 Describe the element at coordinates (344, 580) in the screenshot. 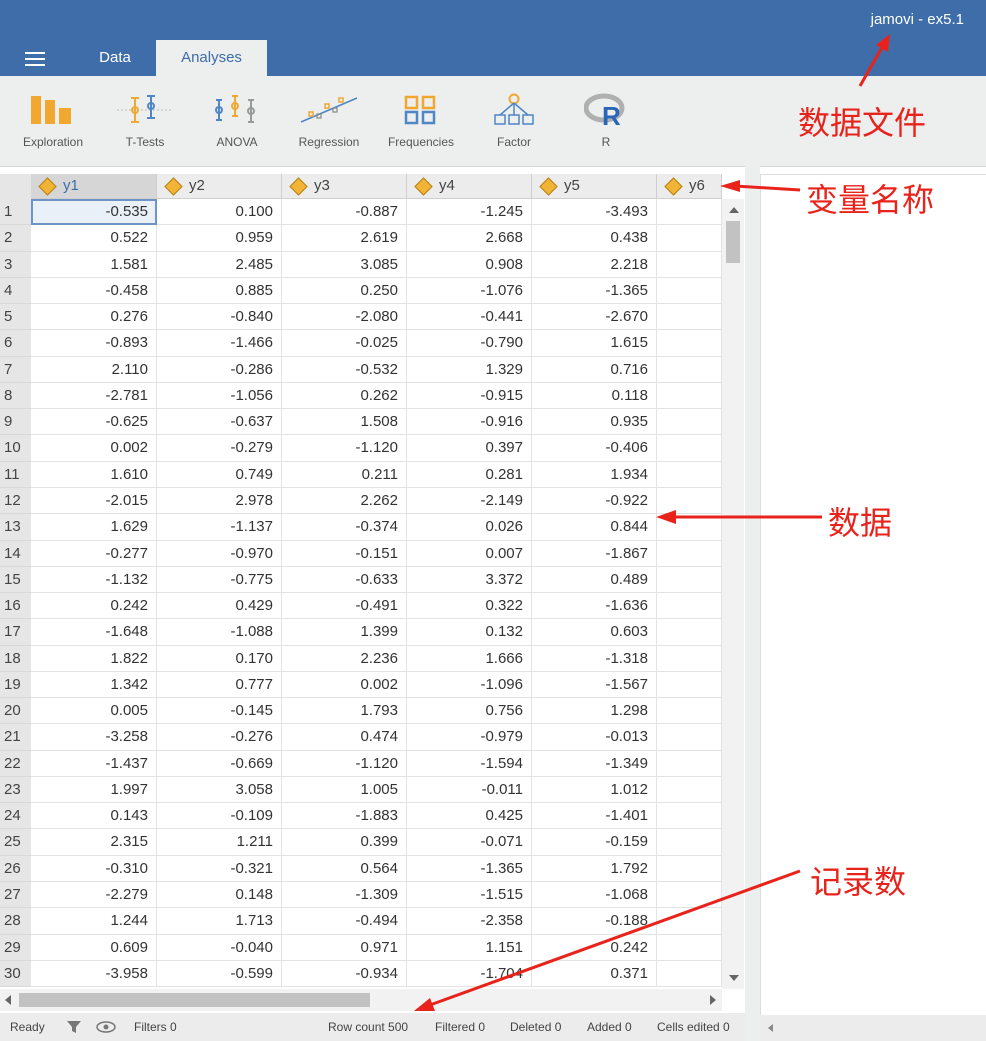

I see `data-cell: -0.633` at that location.